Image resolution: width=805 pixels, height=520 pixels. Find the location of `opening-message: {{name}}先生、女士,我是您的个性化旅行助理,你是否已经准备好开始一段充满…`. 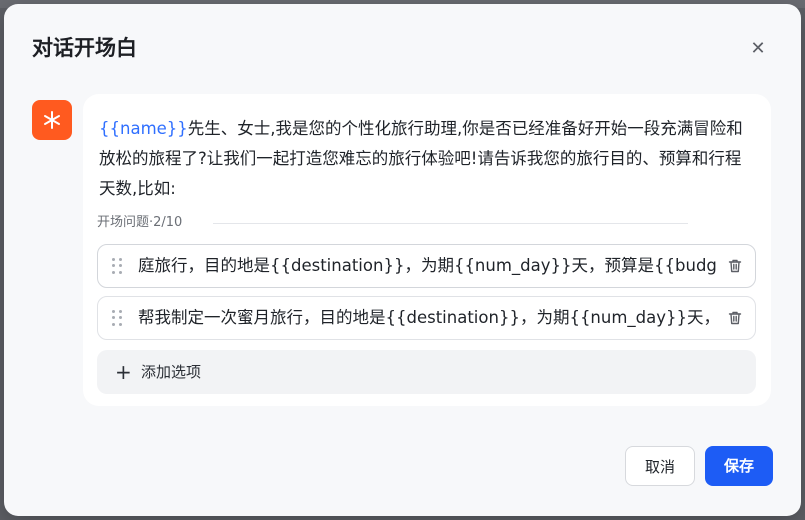

opening-message: {{name}}先生、女士,我是您的个性化旅行助理,你是否已经准备好开始一段充满… is located at coordinates (424, 159).